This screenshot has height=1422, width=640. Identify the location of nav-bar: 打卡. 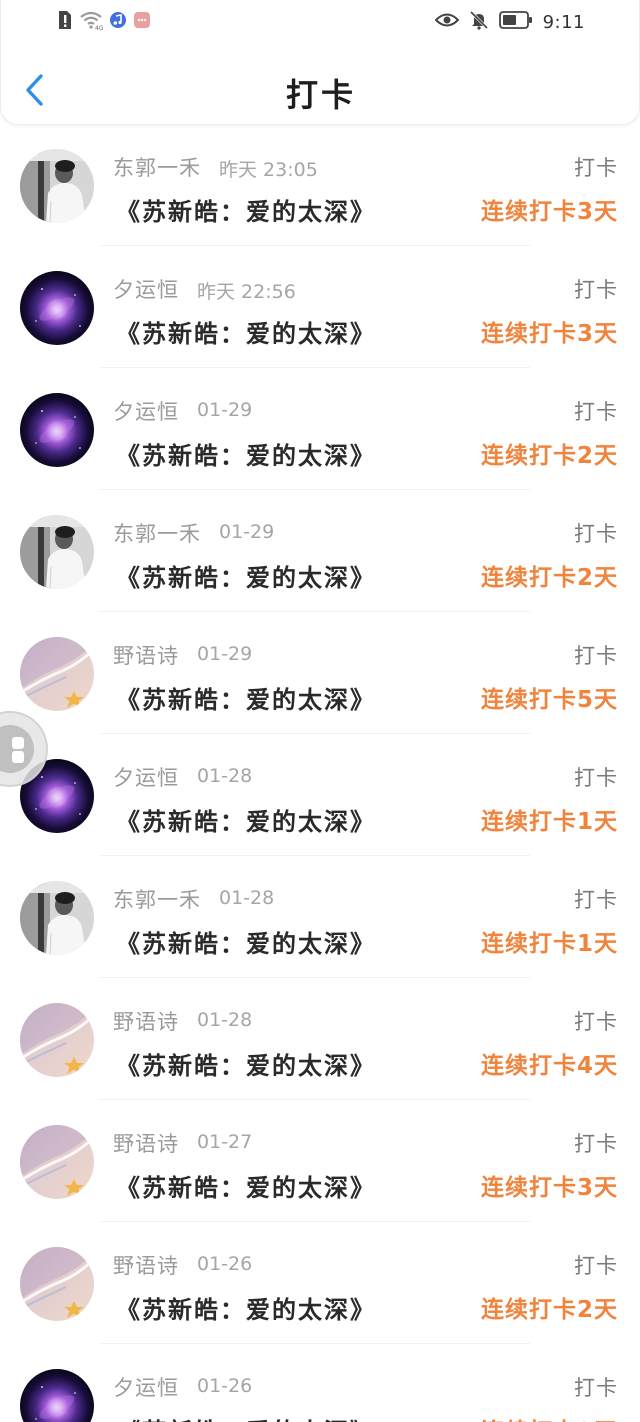
(320, 88).